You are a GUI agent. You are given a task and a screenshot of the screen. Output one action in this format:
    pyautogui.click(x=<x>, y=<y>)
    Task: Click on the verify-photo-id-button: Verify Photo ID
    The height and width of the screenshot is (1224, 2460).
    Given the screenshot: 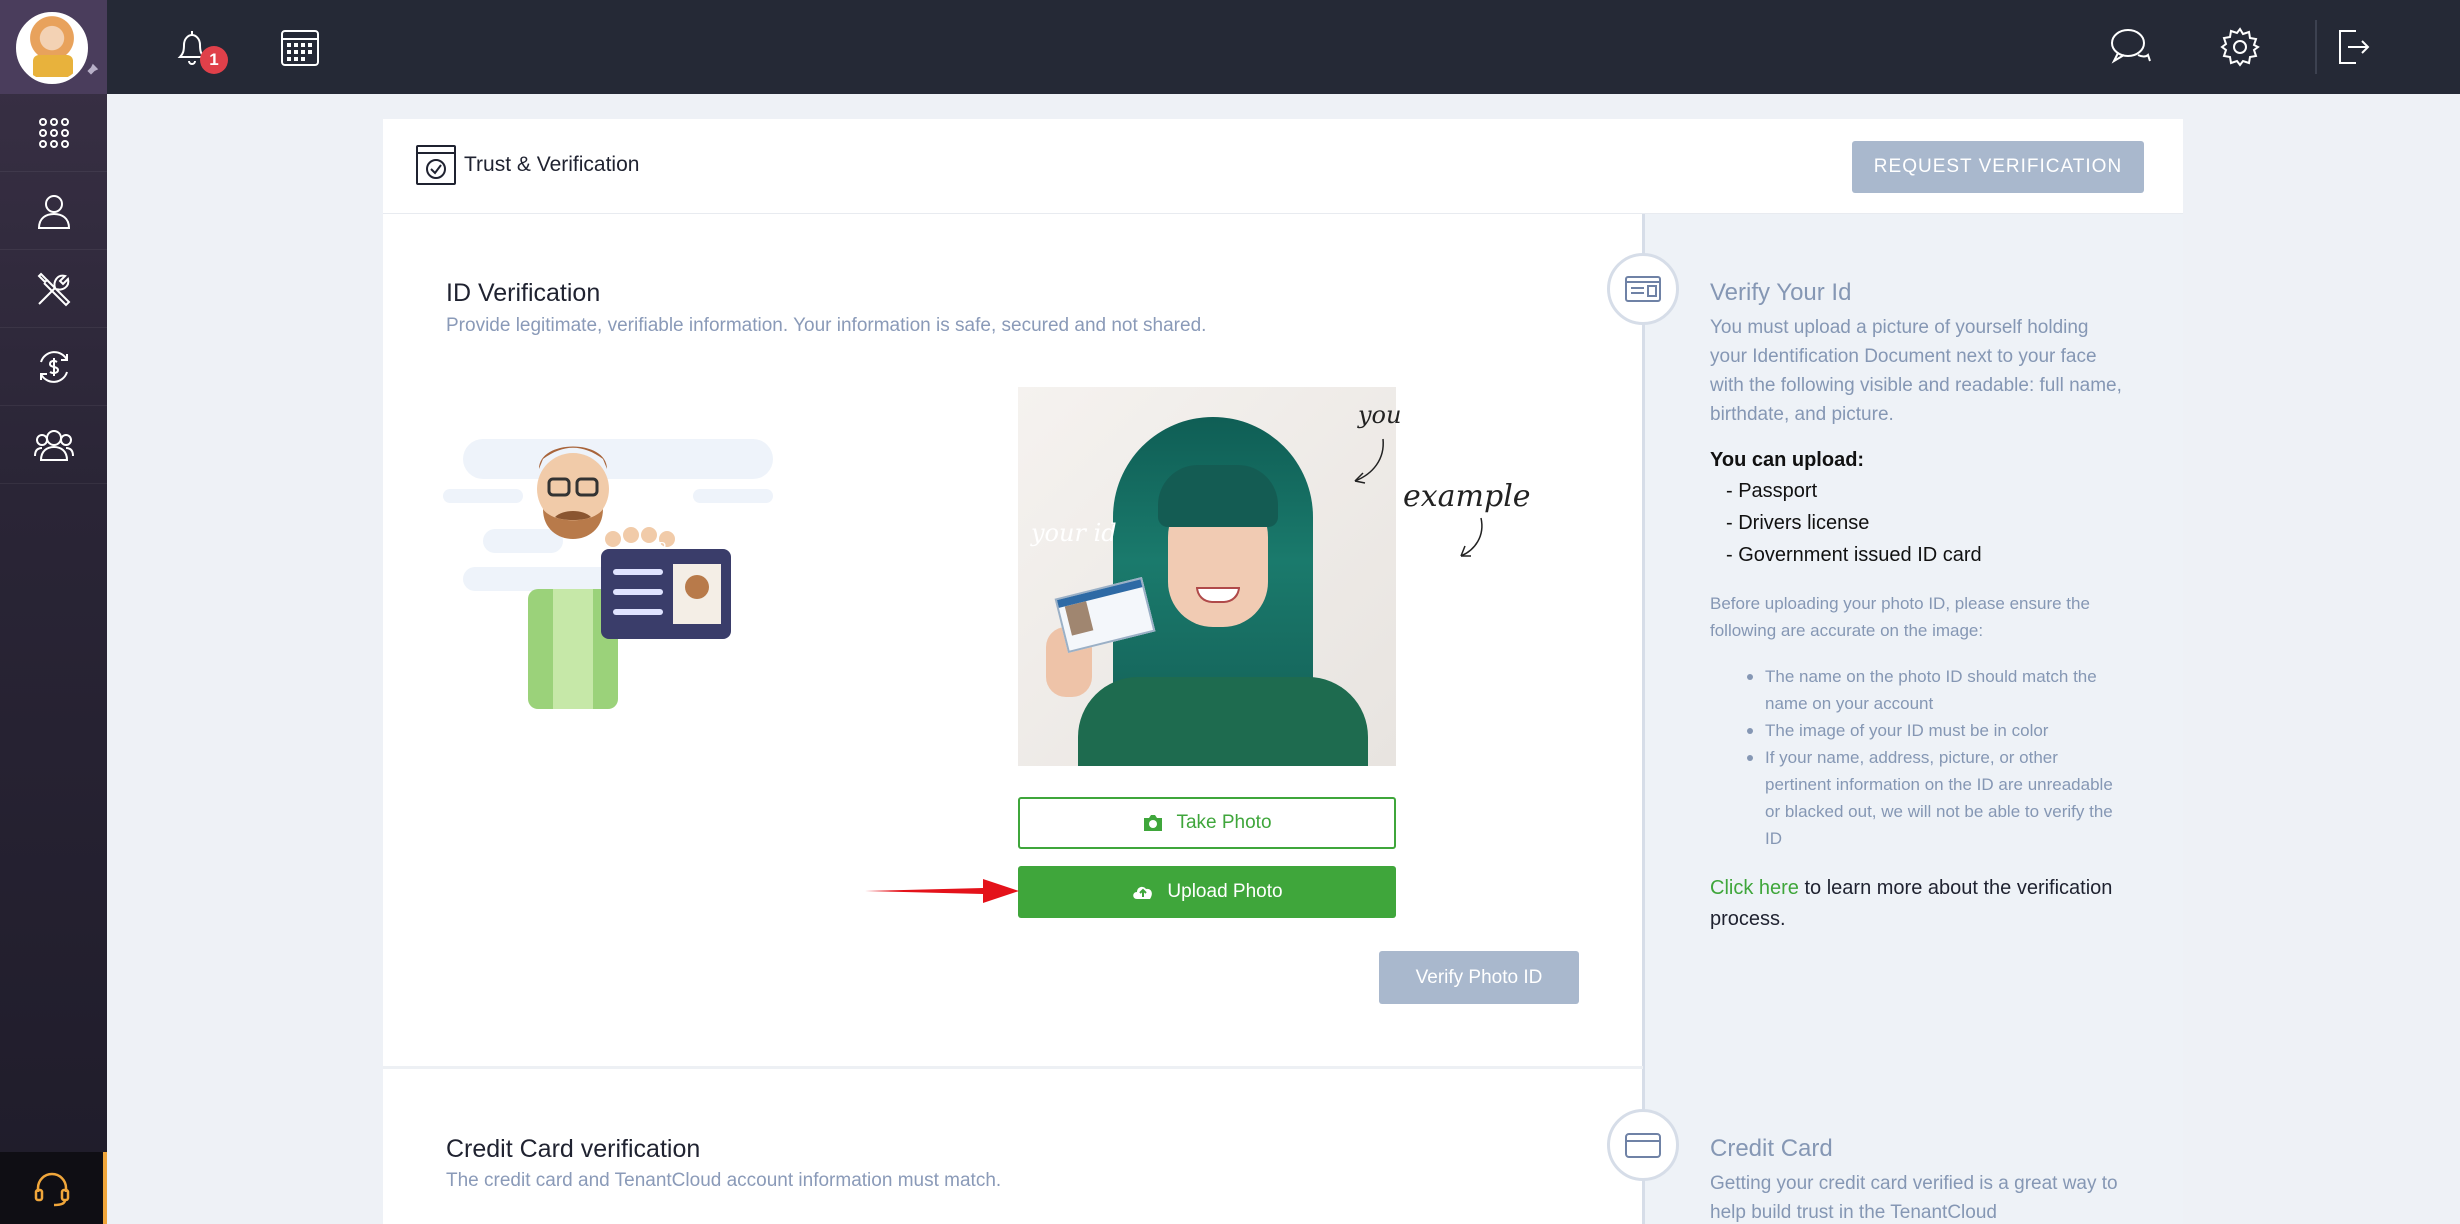 What is the action you would take?
    pyautogui.click(x=1479, y=977)
    